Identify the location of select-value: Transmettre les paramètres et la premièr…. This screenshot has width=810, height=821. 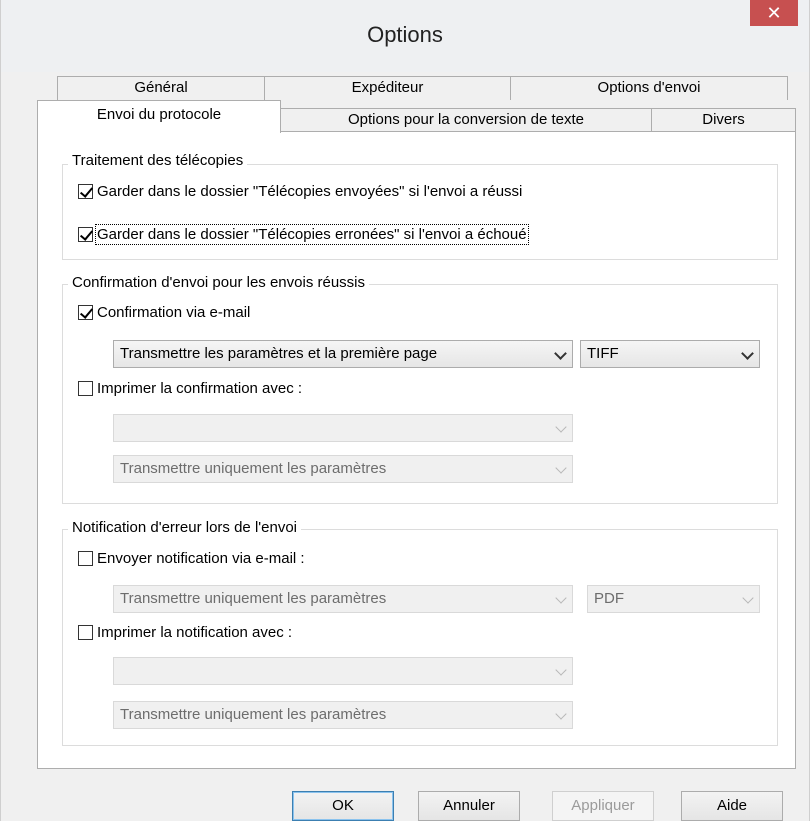
(279, 353).